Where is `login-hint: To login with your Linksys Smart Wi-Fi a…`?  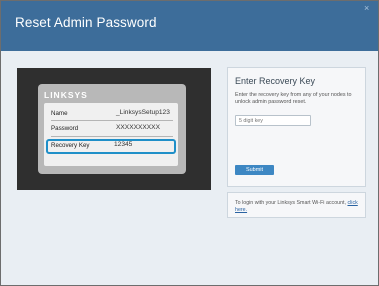
login-hint: To login with your Linksys Smart Wi-Fi a… is located at coordinates (299, 206).